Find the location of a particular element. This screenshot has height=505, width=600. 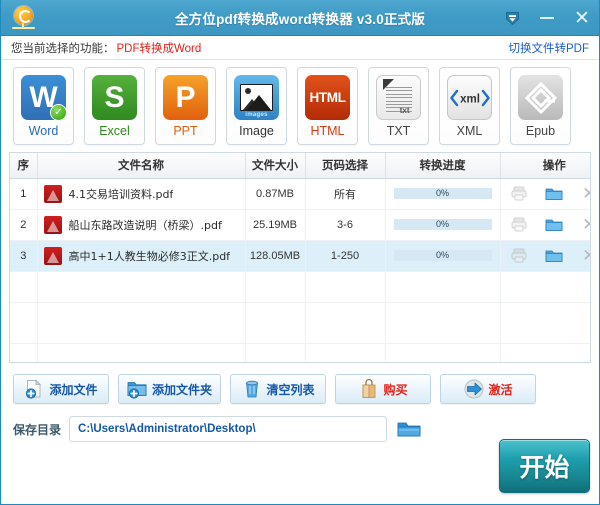

table-row: 3 高中1+1人教生物必修3正文.pdf 128.05MB 1-250 0% is located at coordinates (300, 256).